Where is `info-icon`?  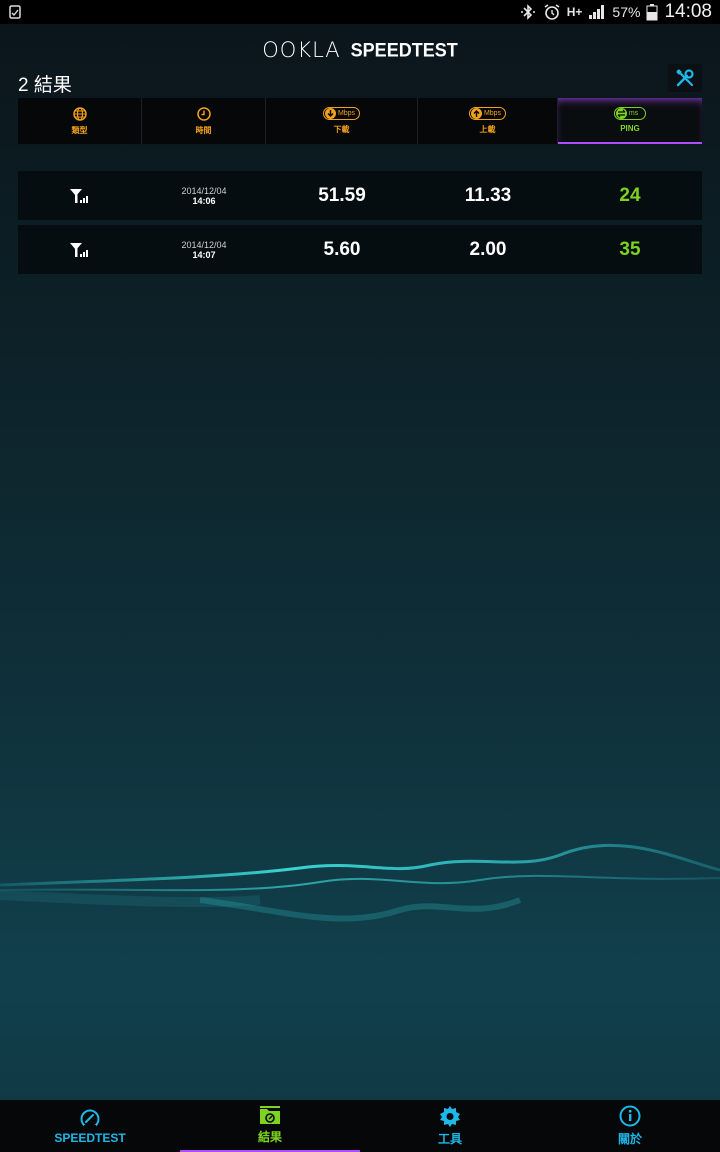 info-icon is located at coordinates (630, 1116).